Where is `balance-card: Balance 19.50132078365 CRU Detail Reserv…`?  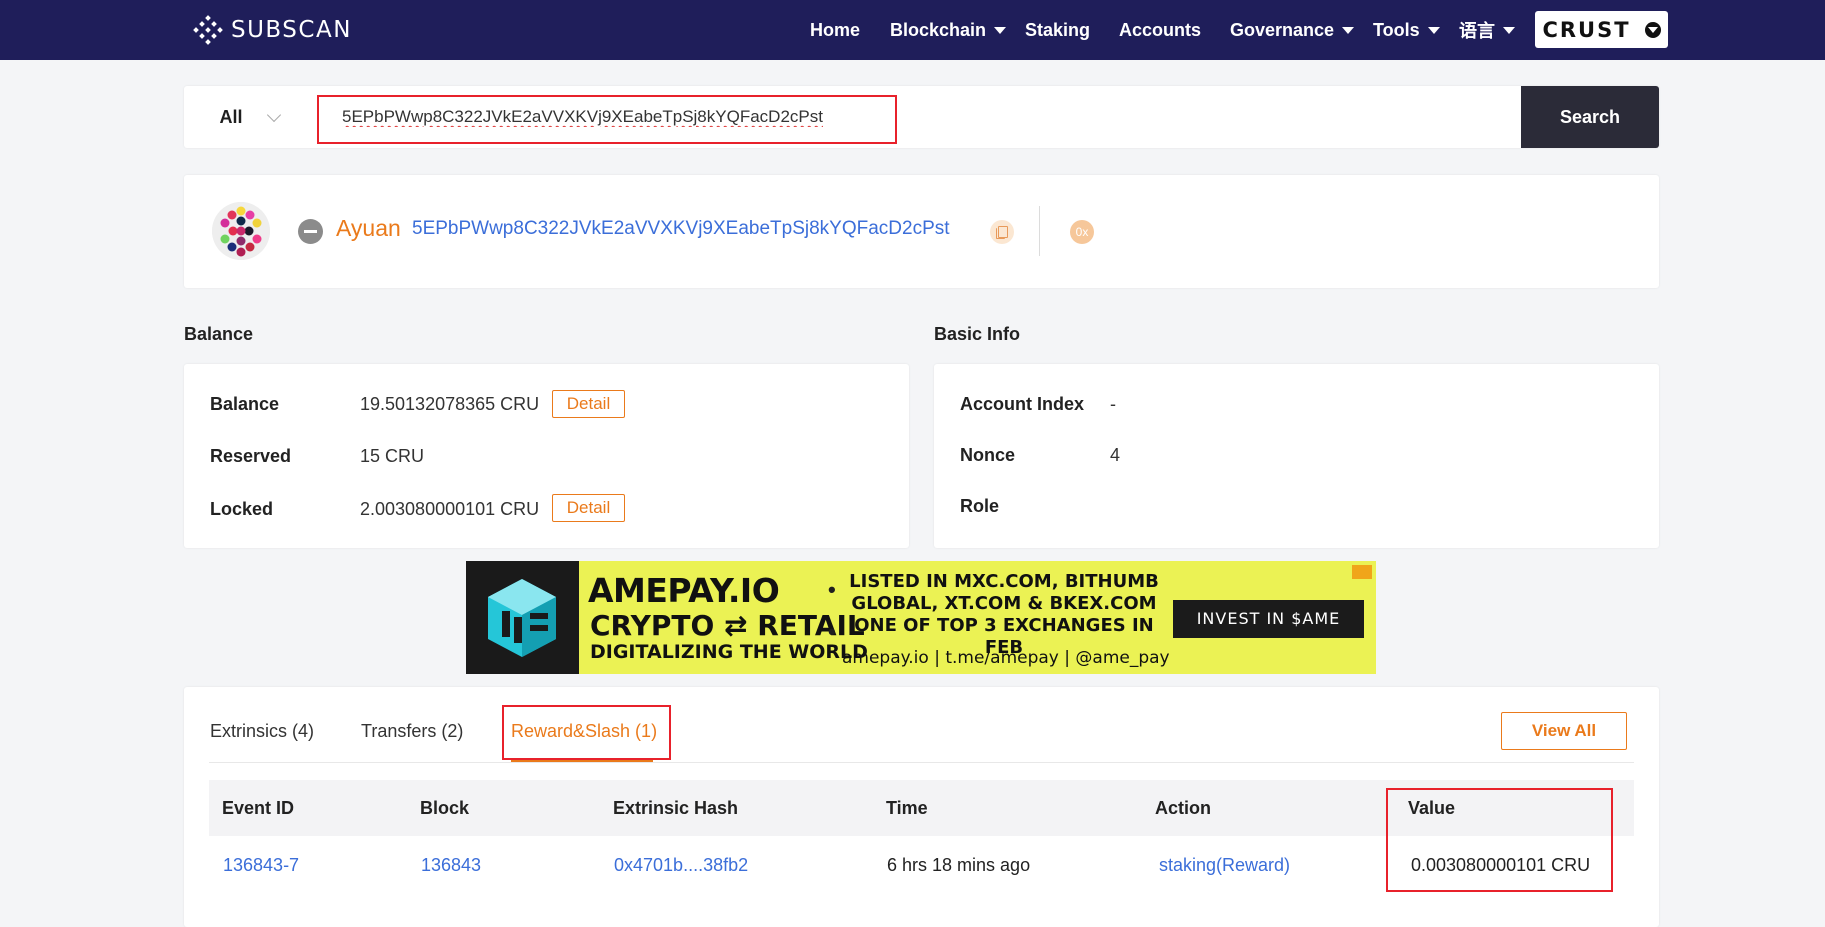 balance-card: Balance 19.50132078365 CRU Detail Reserv… is located at coordinates (546, 456).